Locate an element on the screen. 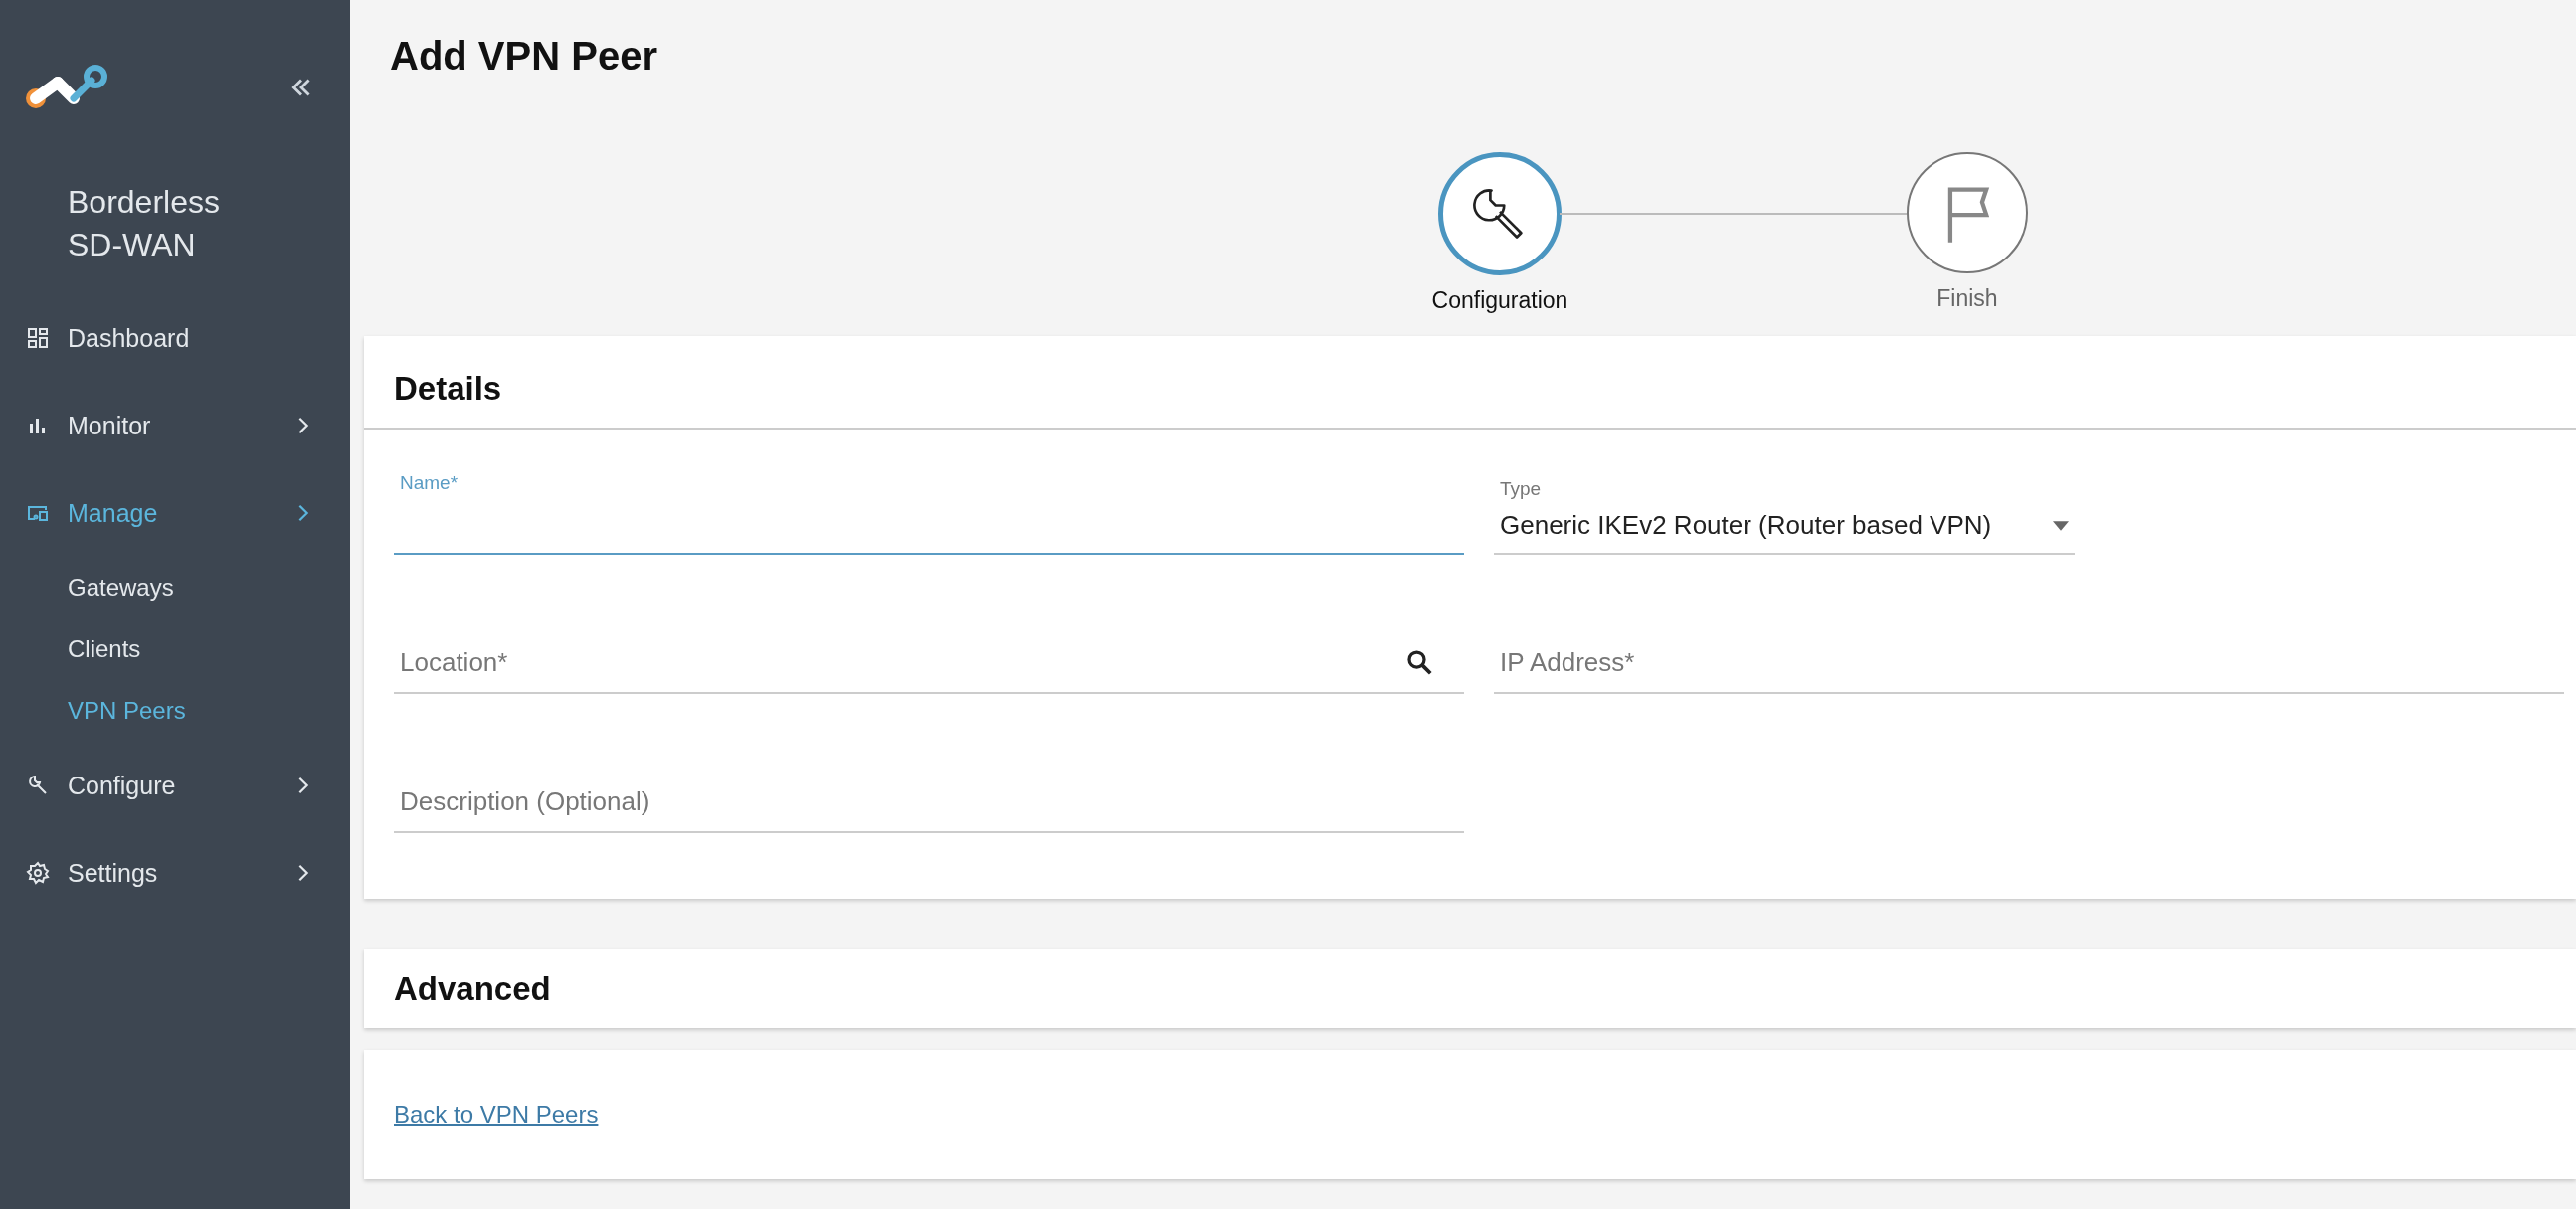 Image resolution: width=2576 pixels, height=1209 pixels. field-label: Name* is located at coordinates (430, 483).